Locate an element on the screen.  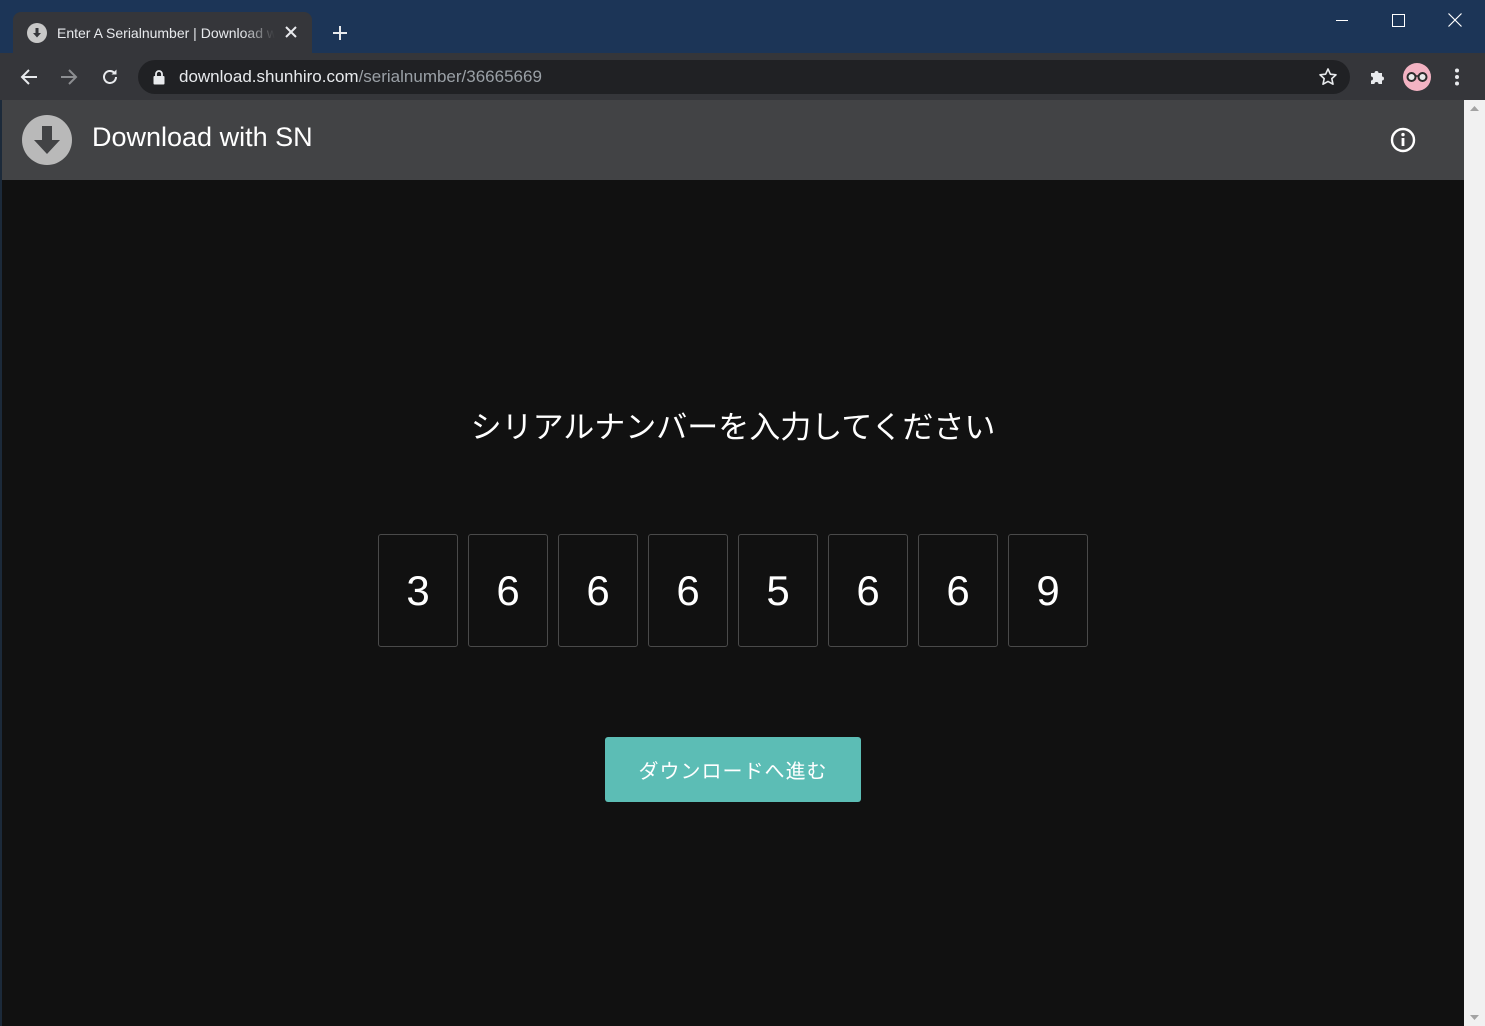
glasses-avatar-icon is located at coordinates (1417, 77).